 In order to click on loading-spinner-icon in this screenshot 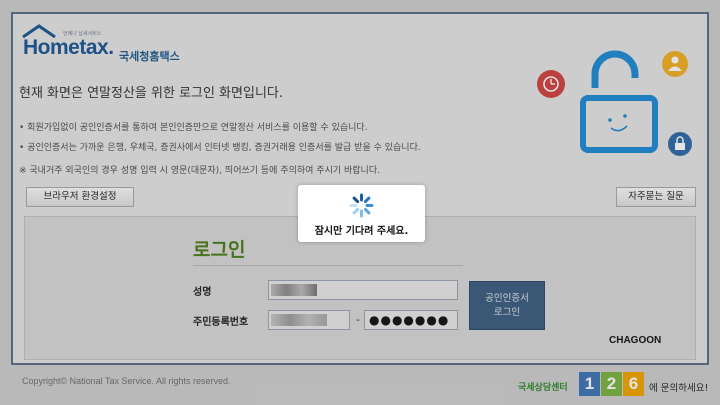, I will do `click(361, 205)`.